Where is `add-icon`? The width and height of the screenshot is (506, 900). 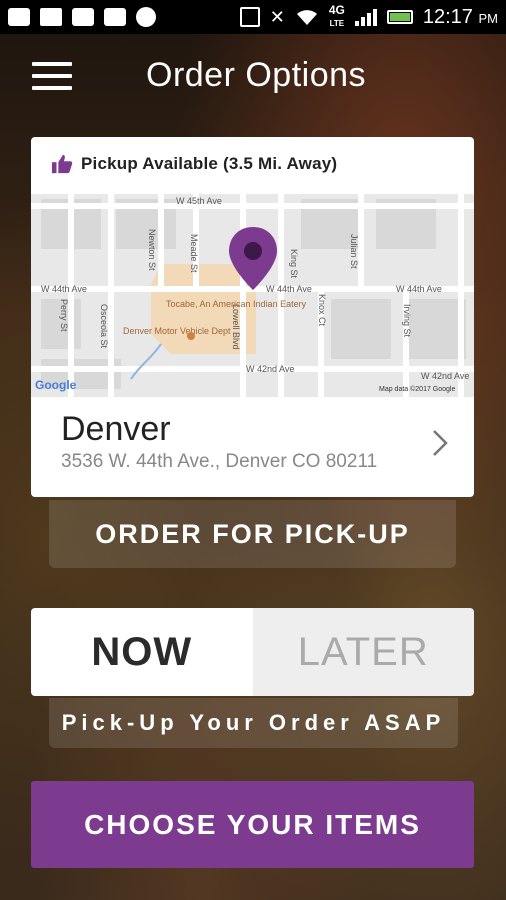
add-icon is located at coordinates (19, 17).